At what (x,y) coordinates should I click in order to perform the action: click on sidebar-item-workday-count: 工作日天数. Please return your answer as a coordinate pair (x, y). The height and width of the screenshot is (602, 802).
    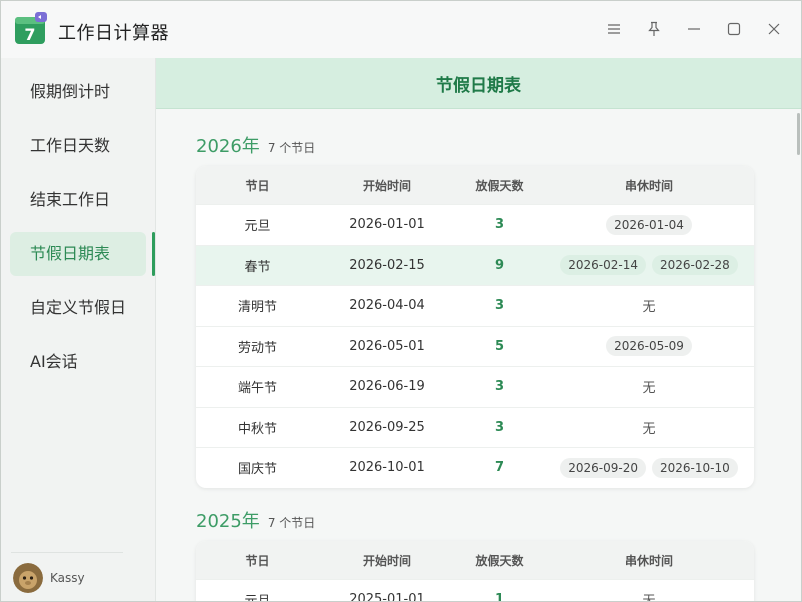
    Looking at the image, I should click on (78, 146).